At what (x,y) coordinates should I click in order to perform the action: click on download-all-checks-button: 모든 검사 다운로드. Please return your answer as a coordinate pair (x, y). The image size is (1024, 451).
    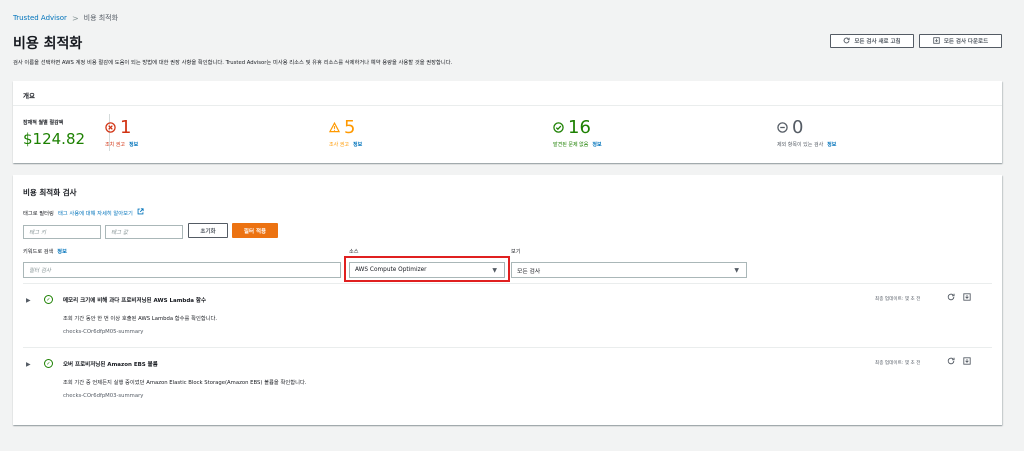
    Looking at the image, I should click on (960, 41).